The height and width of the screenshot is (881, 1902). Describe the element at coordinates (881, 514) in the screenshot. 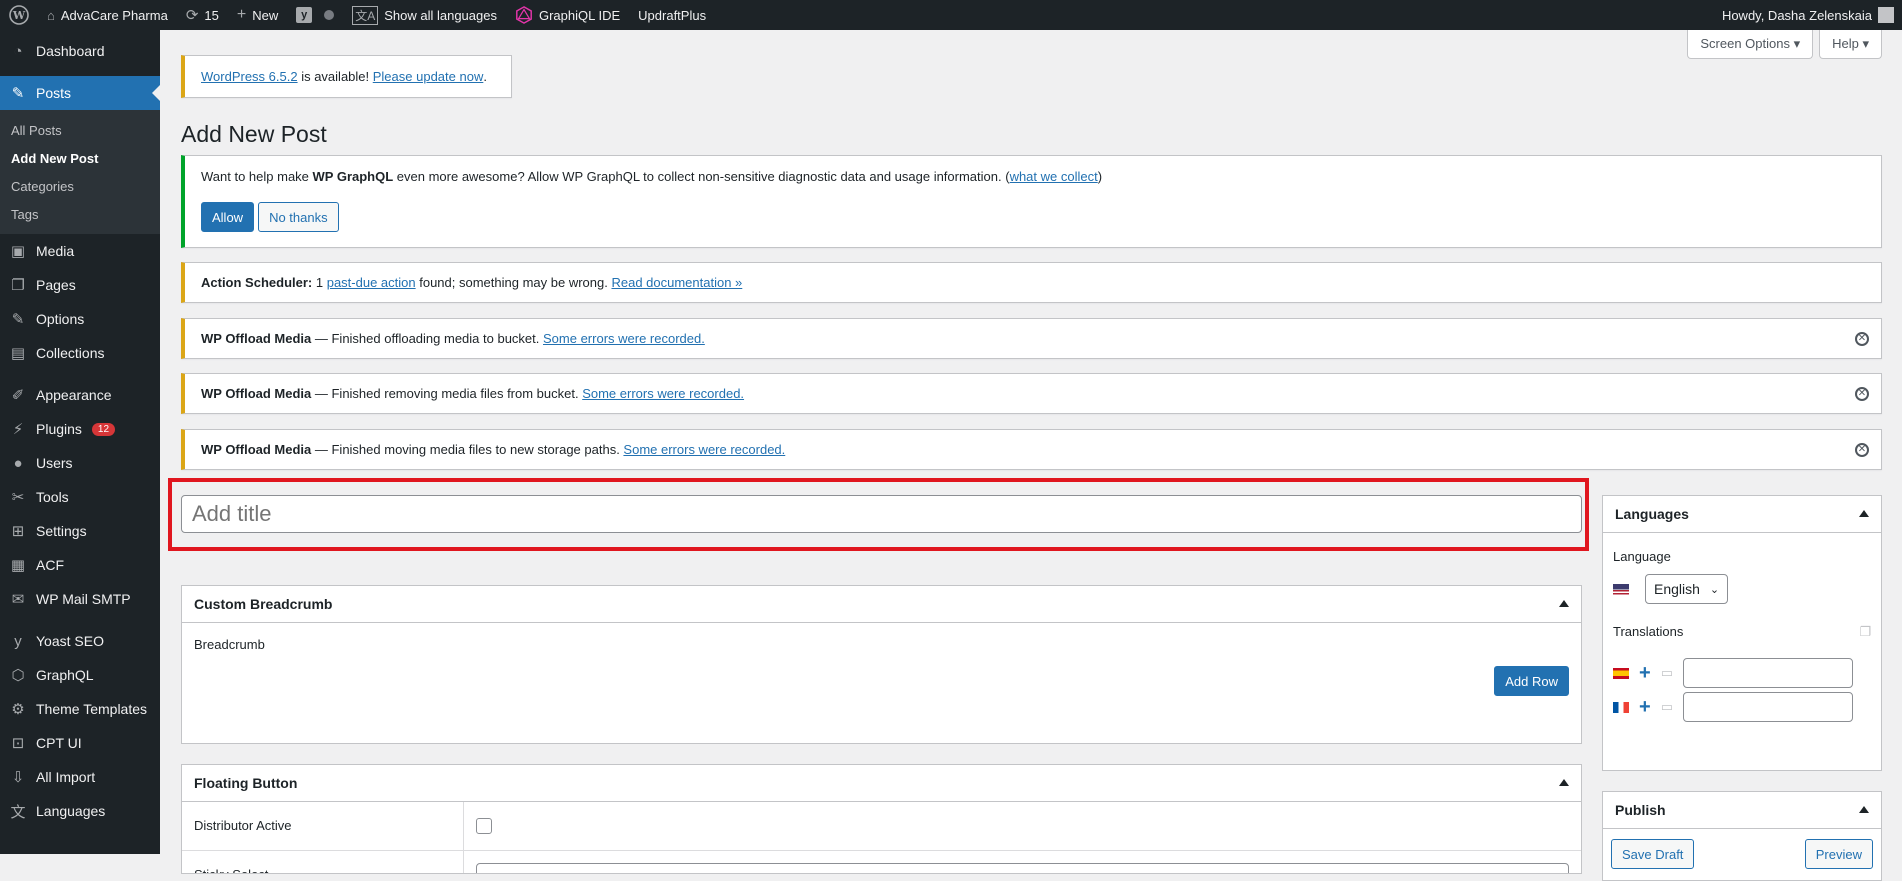

I see `post-title-input` at that location.